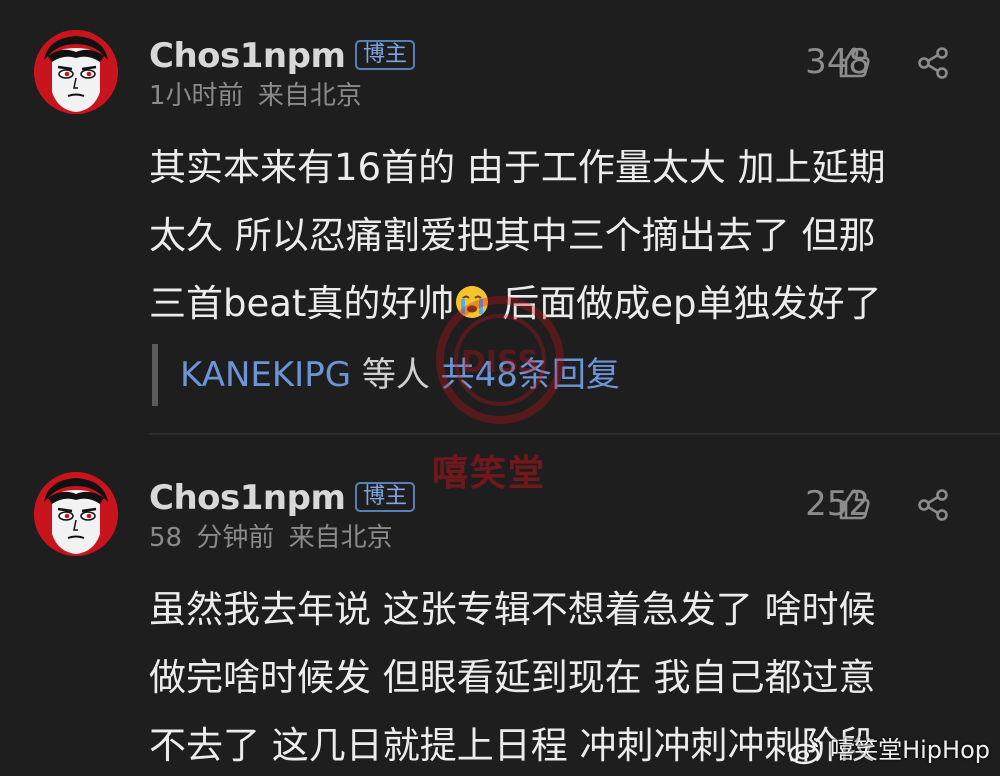  Describe the element at coordinates (396, 375) in the screenshot. I see `reply-mid-text: 等人` at that location.